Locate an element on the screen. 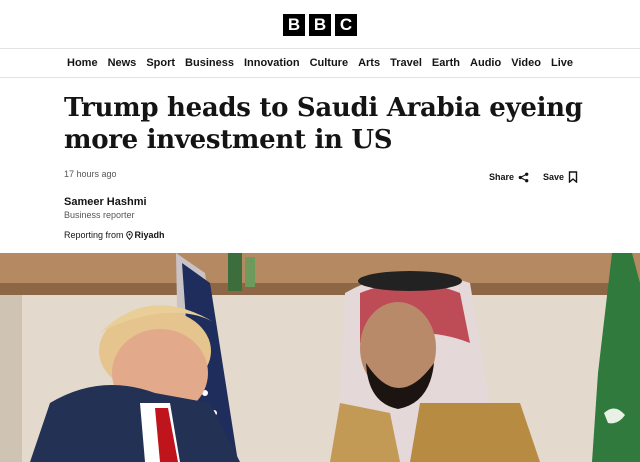 Image resolution: width=640 pixels, height=462 pixels. bbc-logo: B B C is located at coordinates (320, 25).